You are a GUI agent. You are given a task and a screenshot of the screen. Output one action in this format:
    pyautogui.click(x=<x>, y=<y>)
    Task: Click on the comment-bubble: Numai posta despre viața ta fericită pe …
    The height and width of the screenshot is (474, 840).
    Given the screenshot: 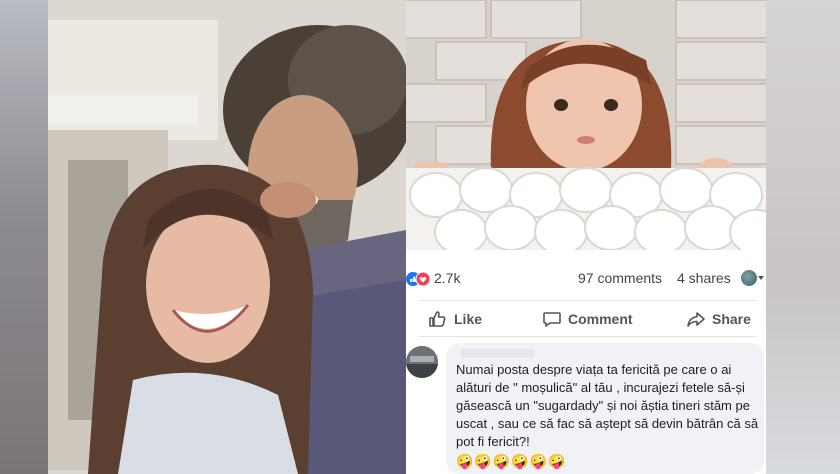 What is the action you would take?
    pyautogui.click(x=605, y=408)
    